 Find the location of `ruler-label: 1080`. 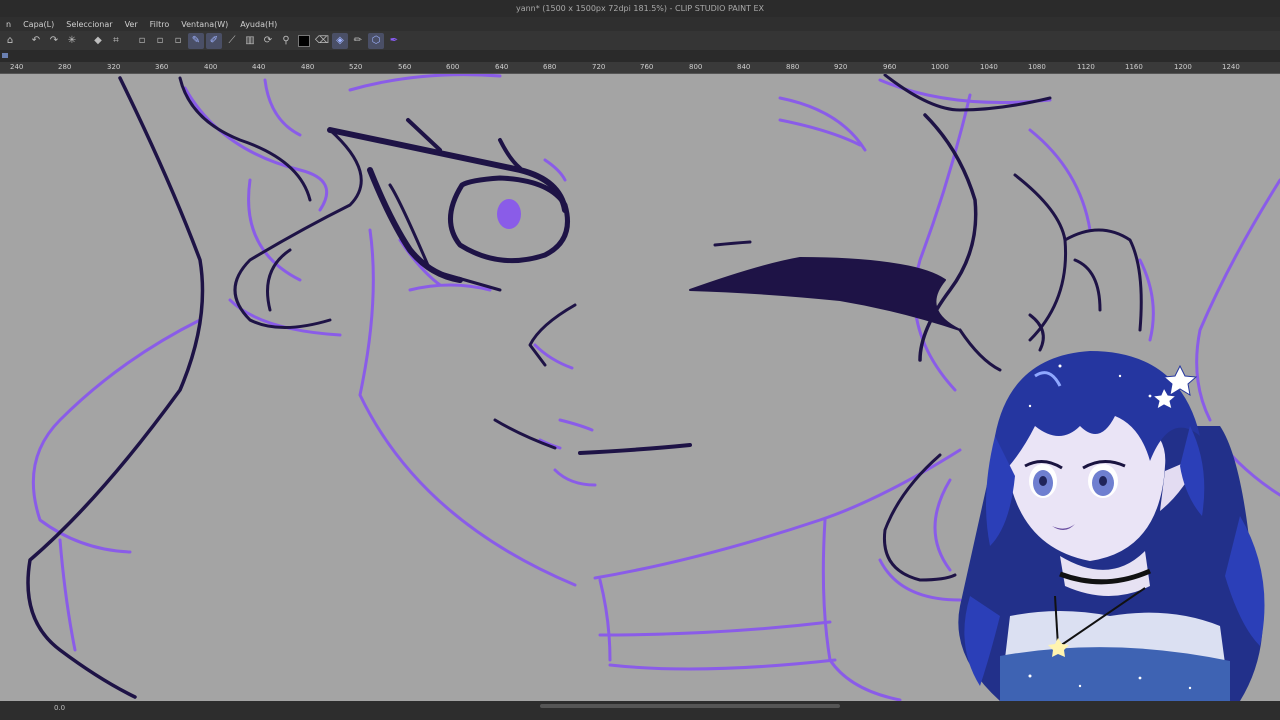

ruler-label: 1080 is located at coordinates (1037, 67).